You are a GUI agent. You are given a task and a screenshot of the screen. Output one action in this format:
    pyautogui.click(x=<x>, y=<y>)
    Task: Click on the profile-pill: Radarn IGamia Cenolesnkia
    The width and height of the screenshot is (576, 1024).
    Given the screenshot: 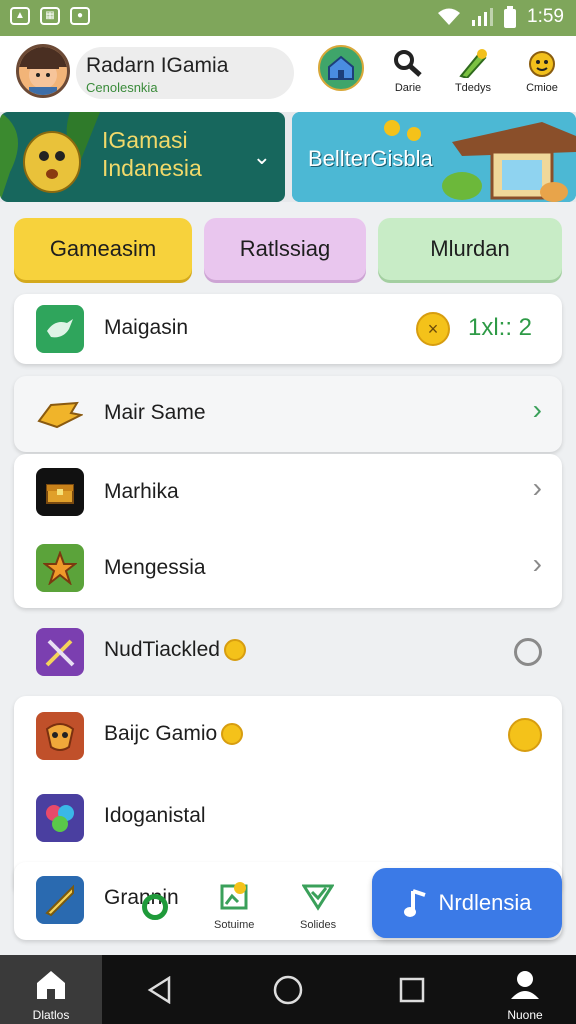 What is the action you would take?
    pyautogui.click(x=185, y=73)
    